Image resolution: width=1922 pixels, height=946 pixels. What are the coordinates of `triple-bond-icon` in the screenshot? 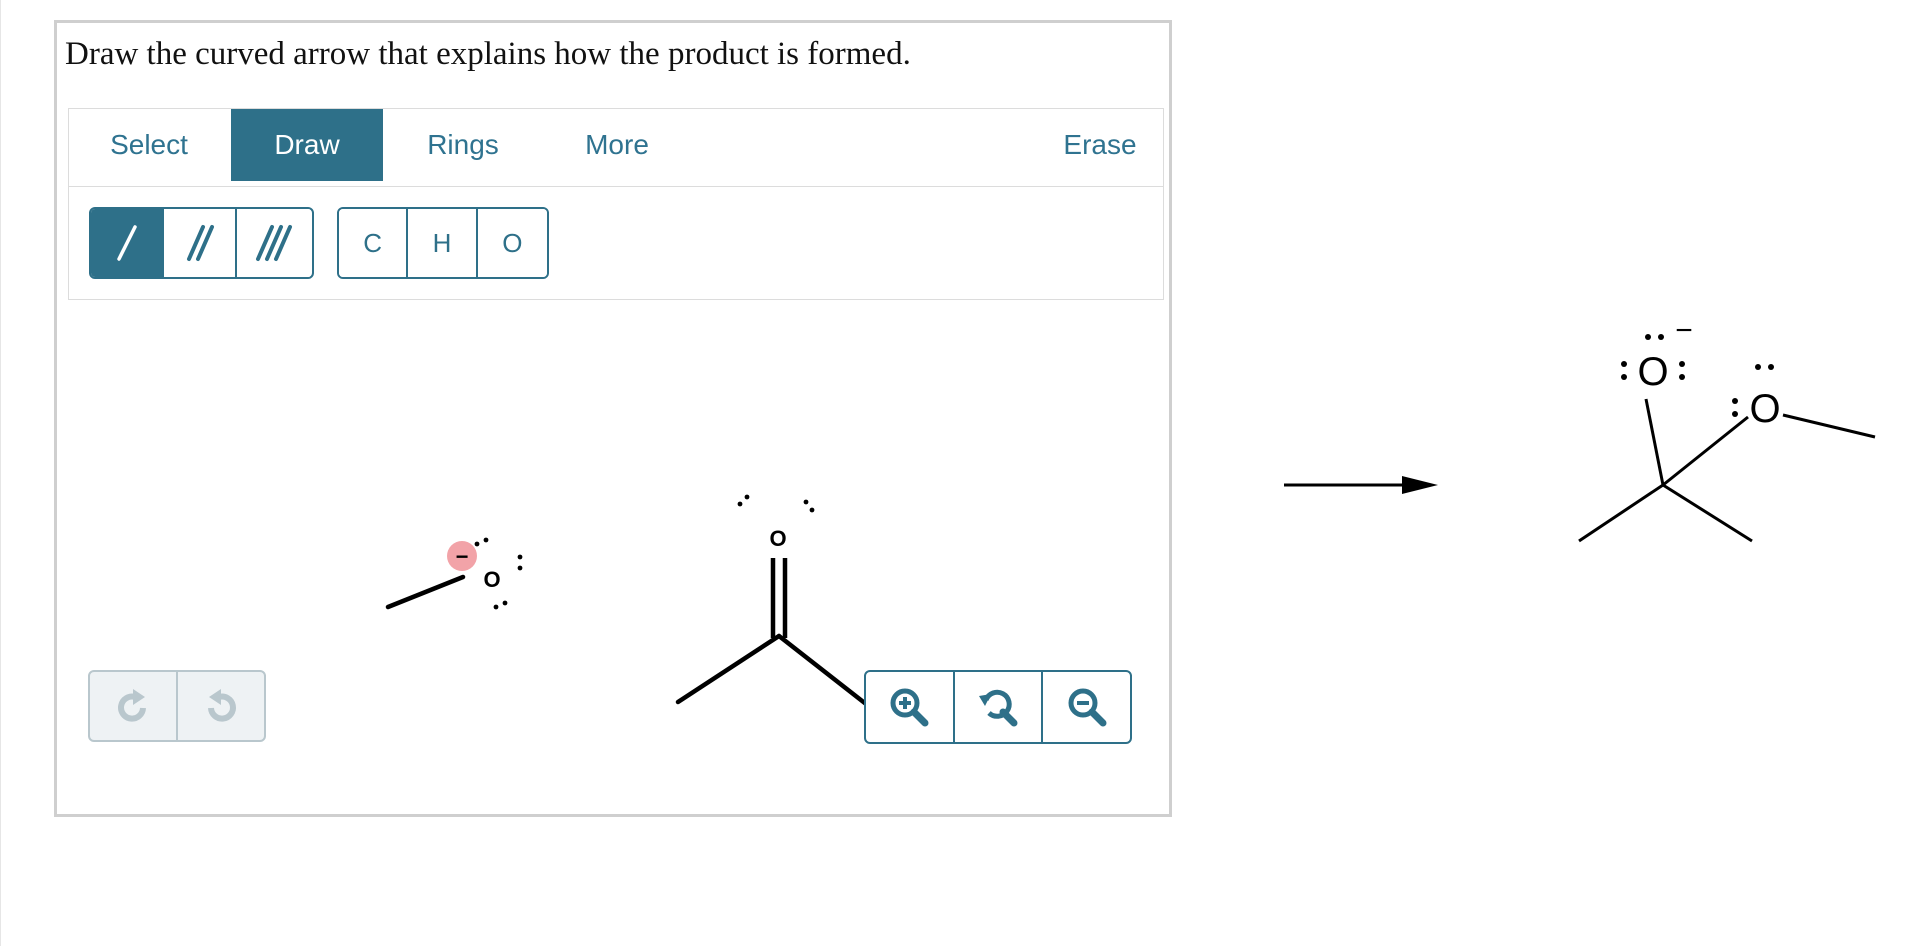 It's located at (273, 243).